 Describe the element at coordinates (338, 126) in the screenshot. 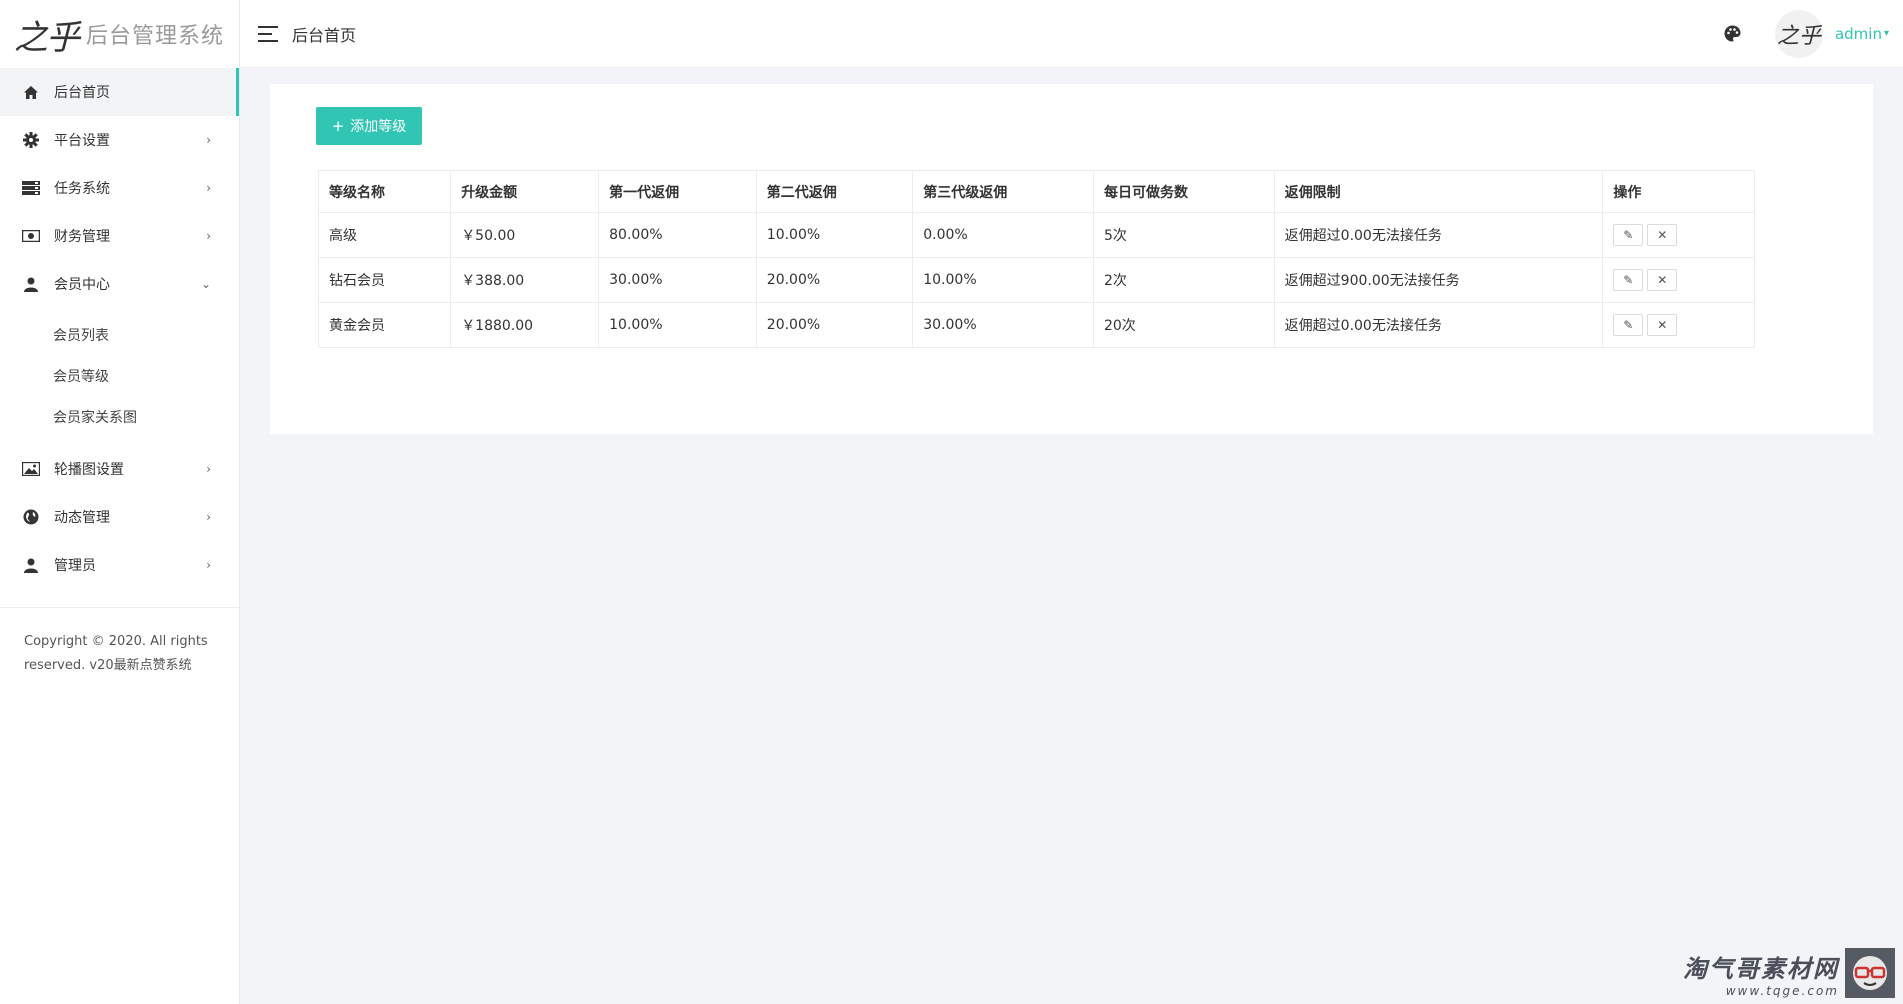

I see `plus-icon: +` at that location.